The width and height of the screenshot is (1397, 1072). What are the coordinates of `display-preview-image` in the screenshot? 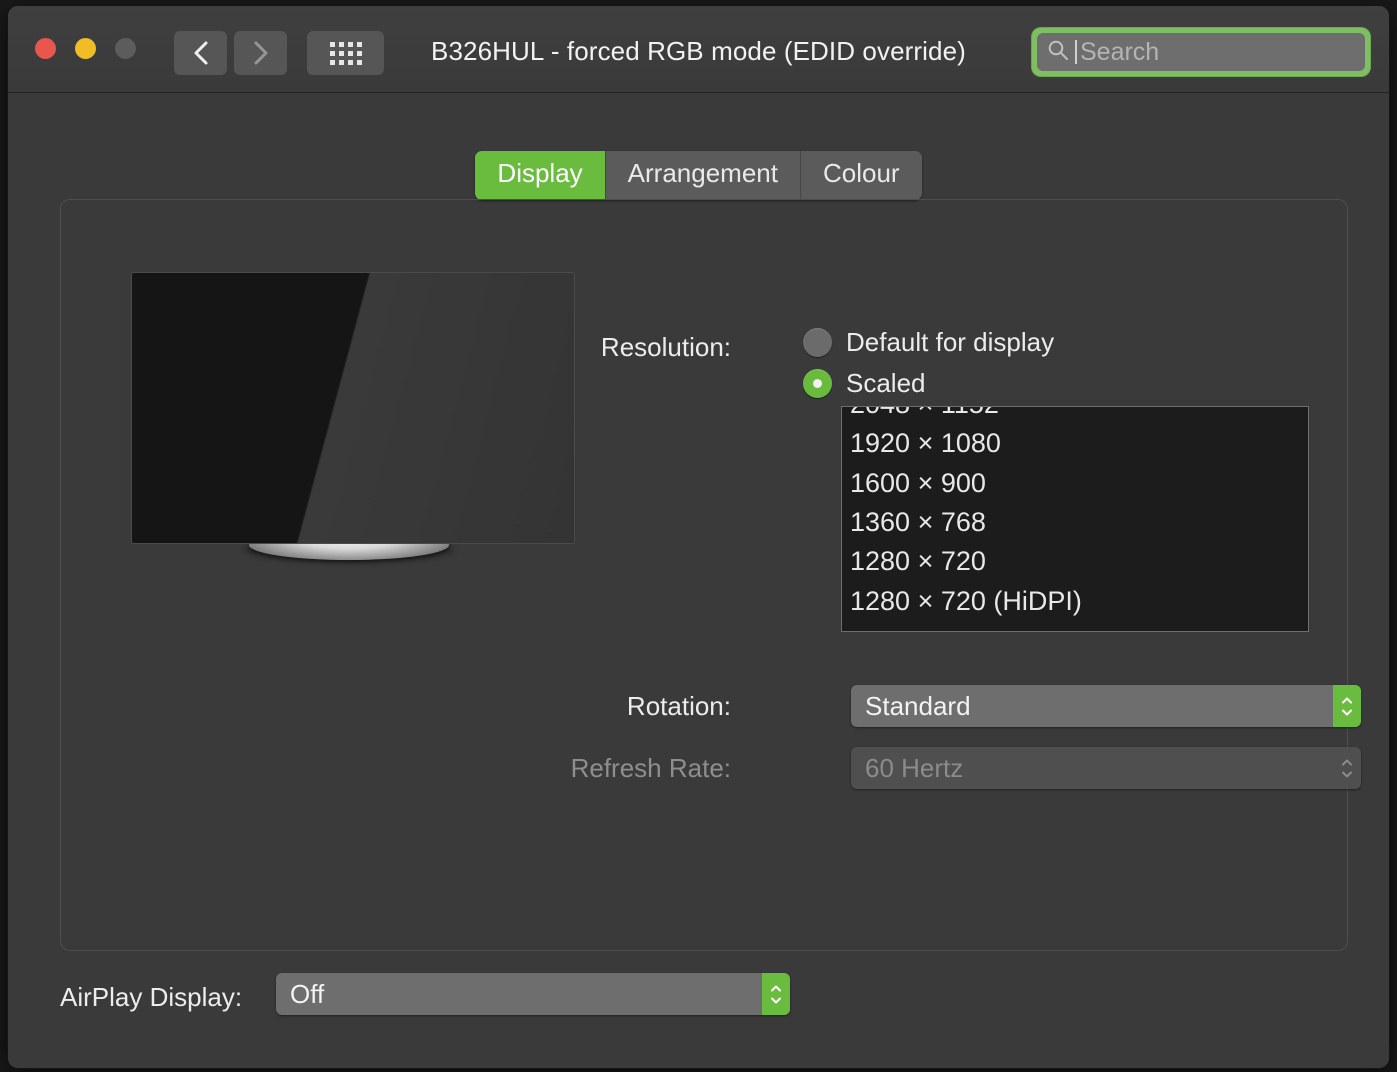 It's located at (353, 417).